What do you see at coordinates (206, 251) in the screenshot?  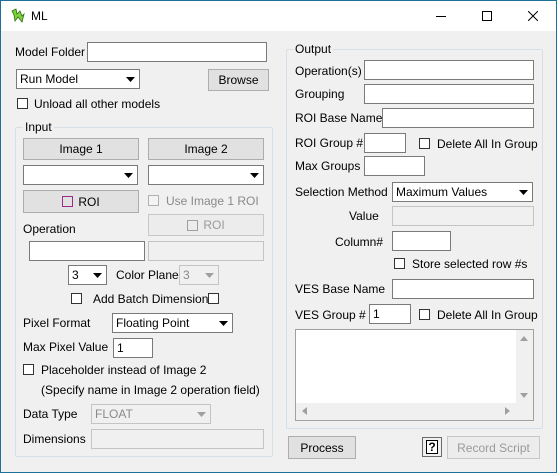 I see `operation2-input` at bounding box center [206, 251].